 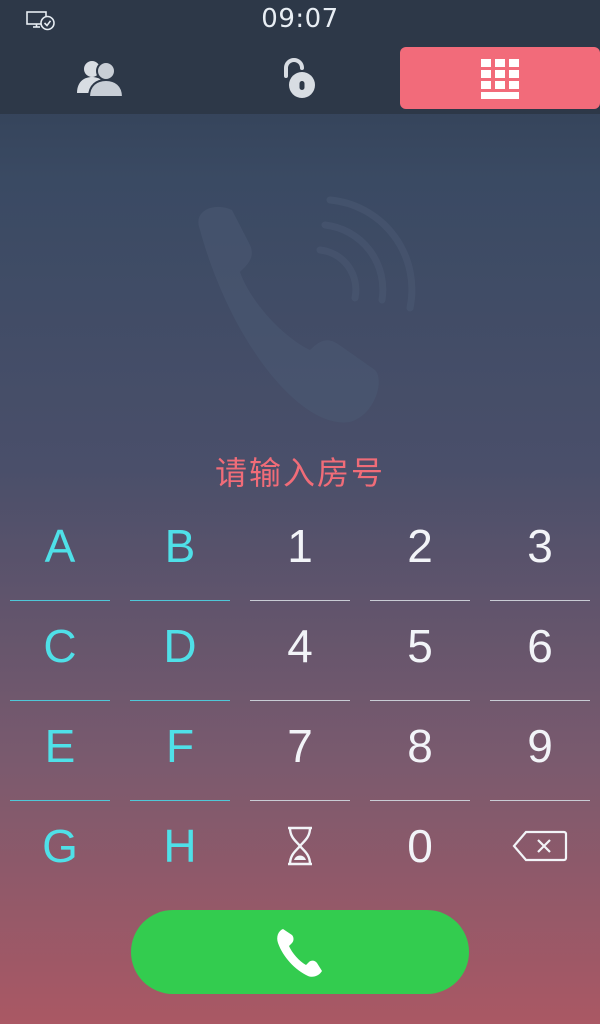 I want to click on tab-unlock, so click(x=300, y=78).